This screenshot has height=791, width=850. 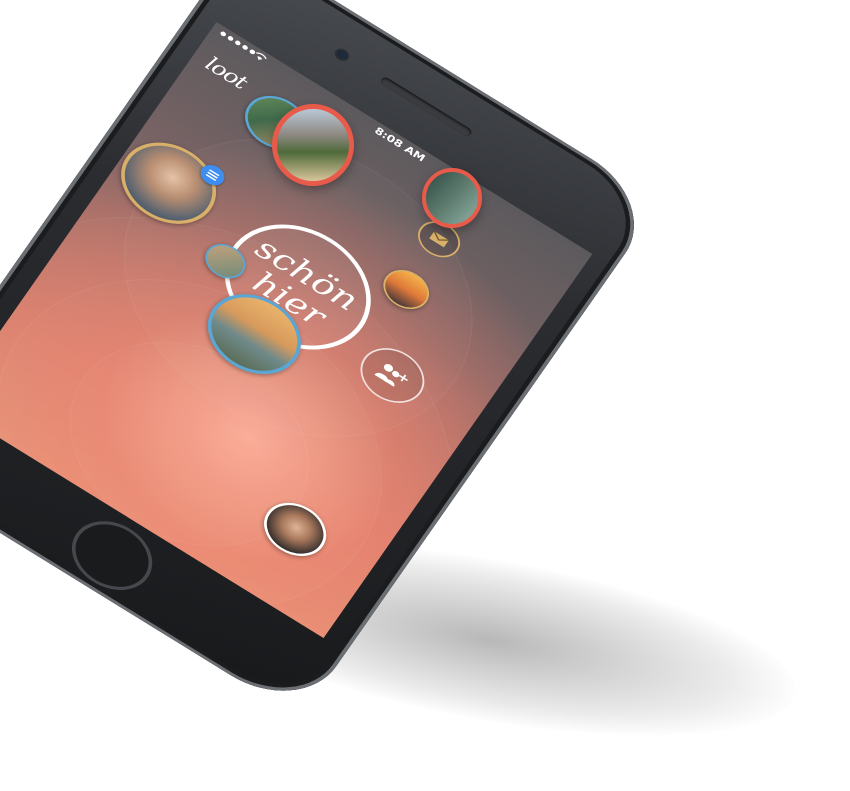 I want to click on menu-icon, so click(x=212, y=175).